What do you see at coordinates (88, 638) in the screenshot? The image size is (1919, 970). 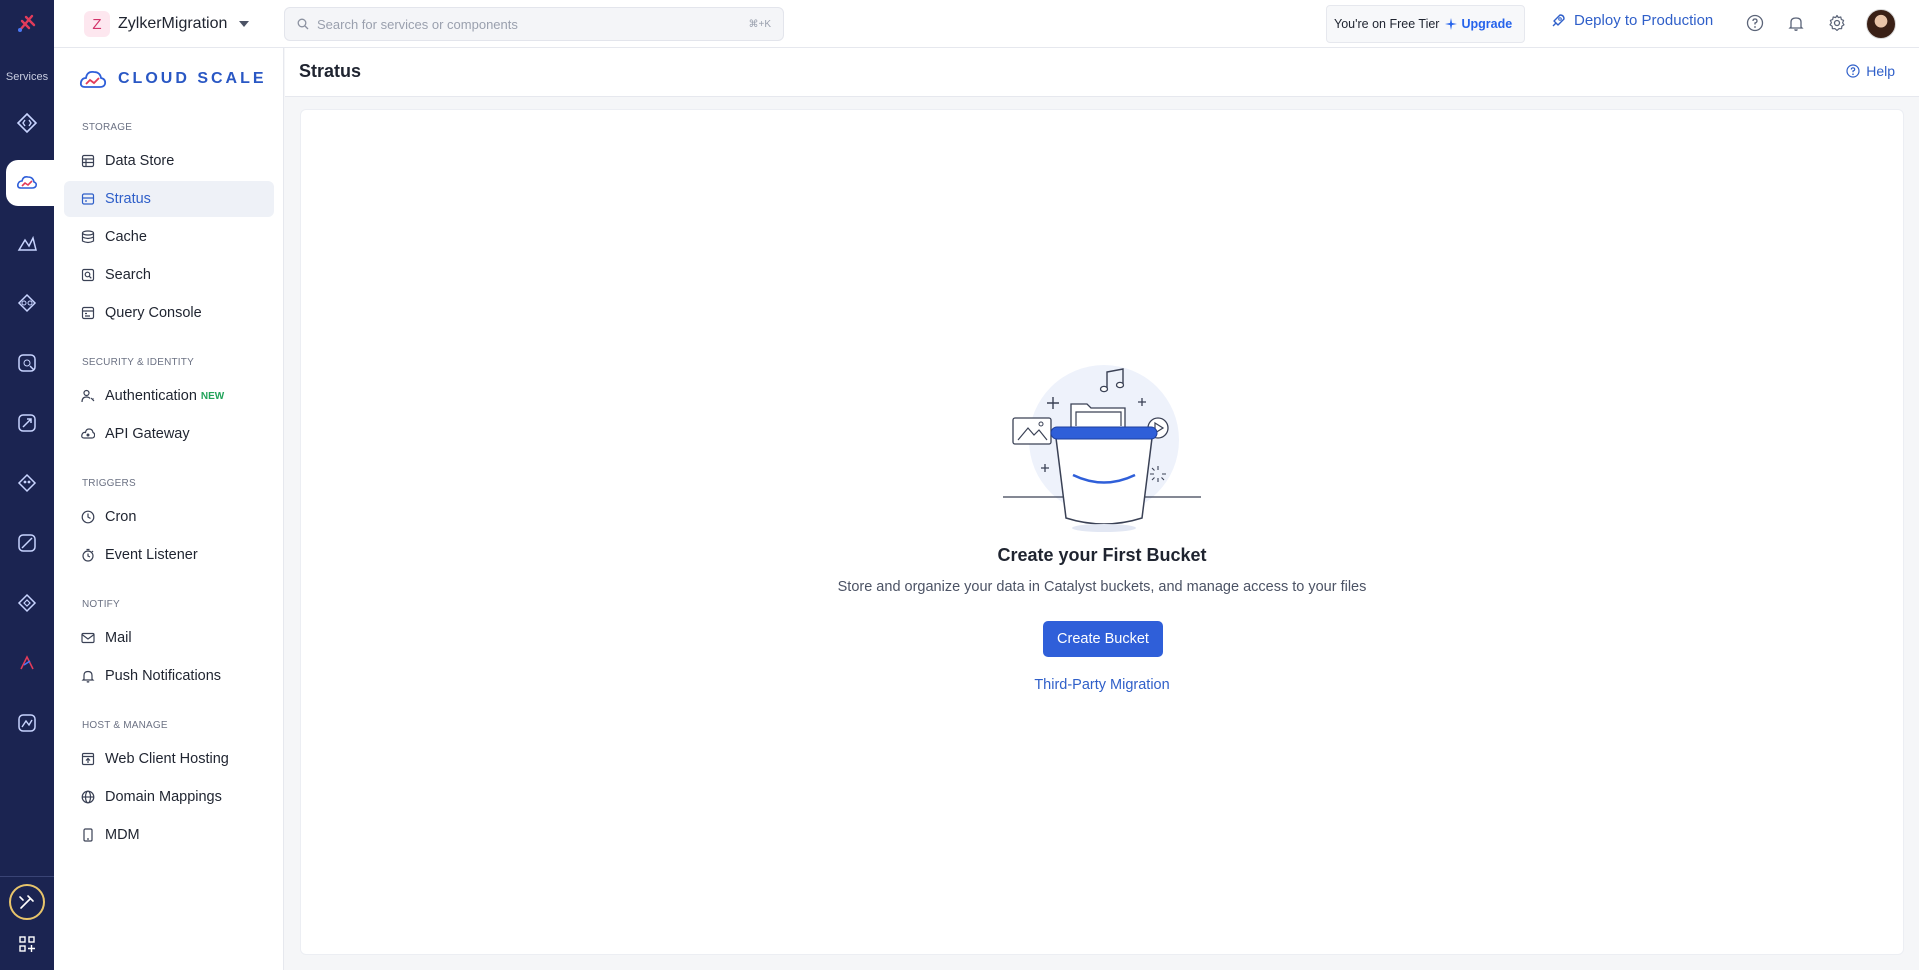 I see `mail-icon` at bounding box center [88, 638].